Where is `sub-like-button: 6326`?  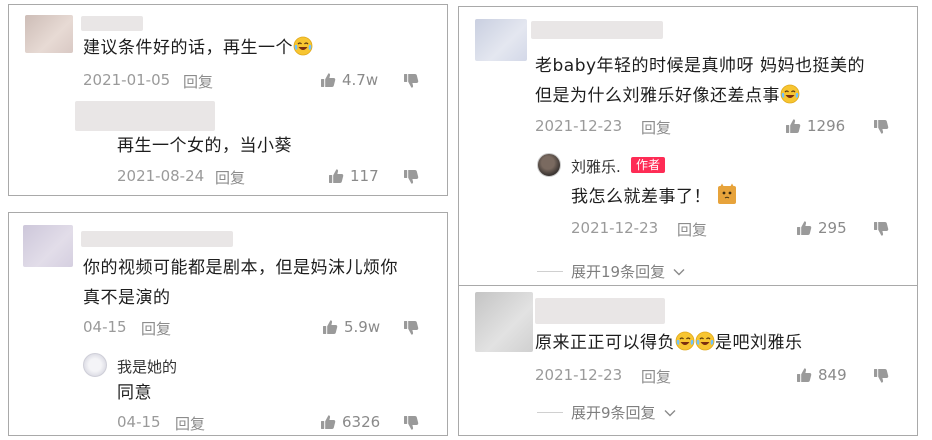
sub-like-button: 6326 is located at coordinates (350, 422).